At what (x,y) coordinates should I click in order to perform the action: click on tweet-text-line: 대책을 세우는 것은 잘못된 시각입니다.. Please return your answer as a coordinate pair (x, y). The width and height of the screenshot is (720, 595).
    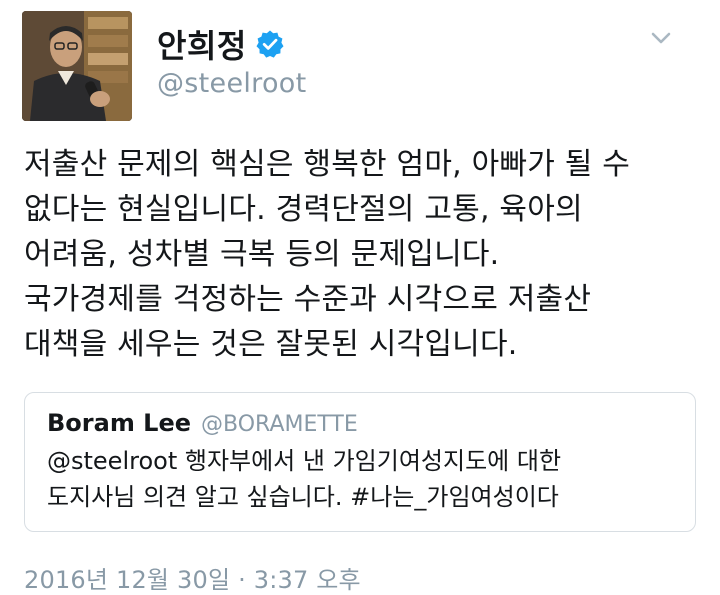
    Looking at the image, I should click on (271, 344).